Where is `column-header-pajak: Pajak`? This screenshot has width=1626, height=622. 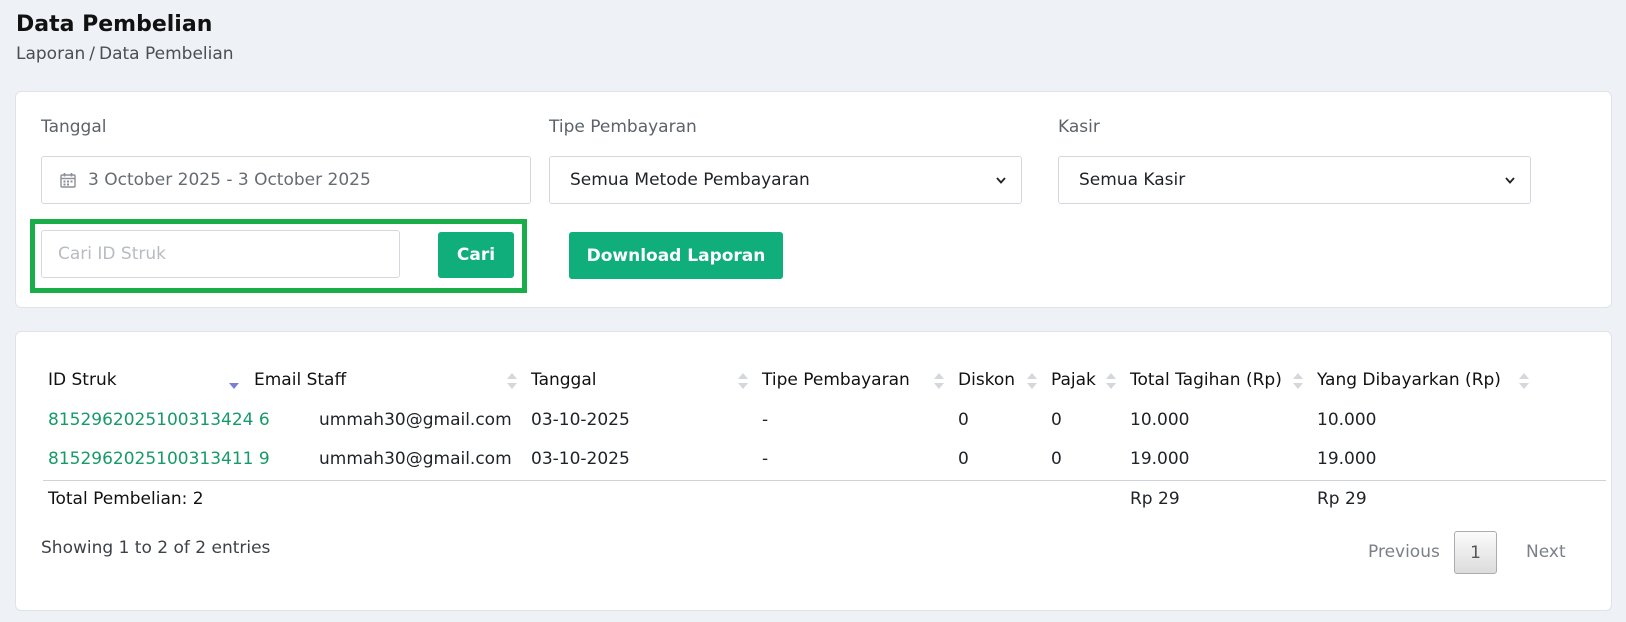
column-header-pajak: Pajak is located at coordinates (1073, 380).